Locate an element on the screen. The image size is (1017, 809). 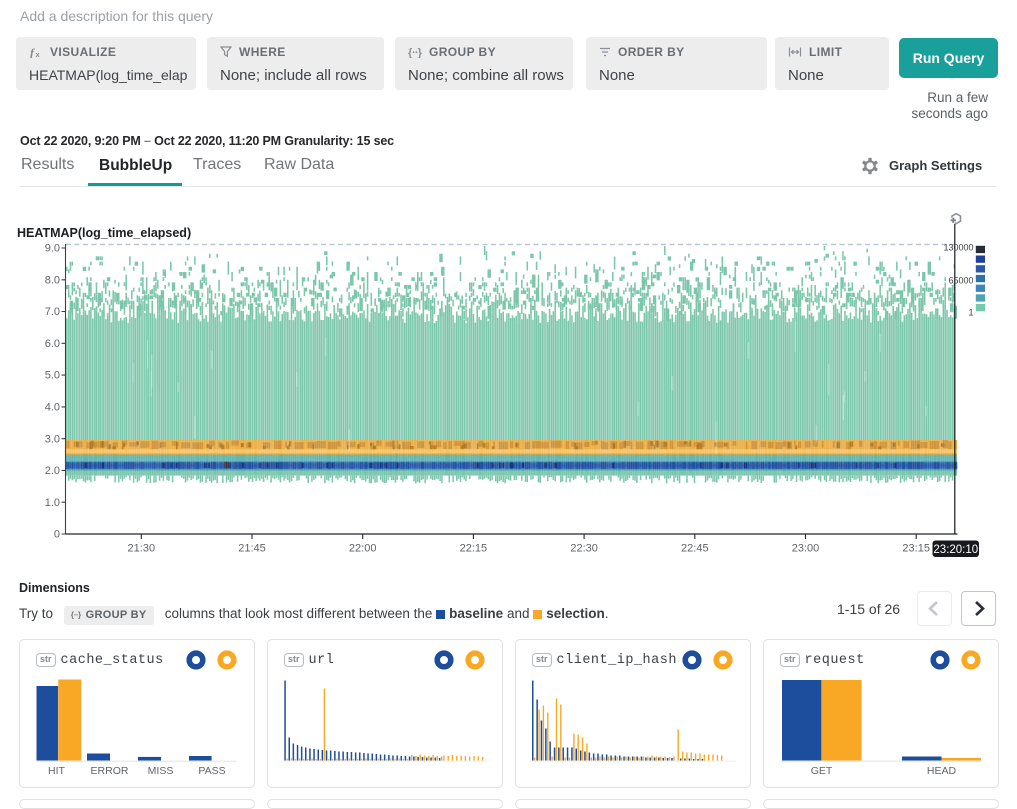
svg-text: 21:30 is located at coordinates (142, 549).